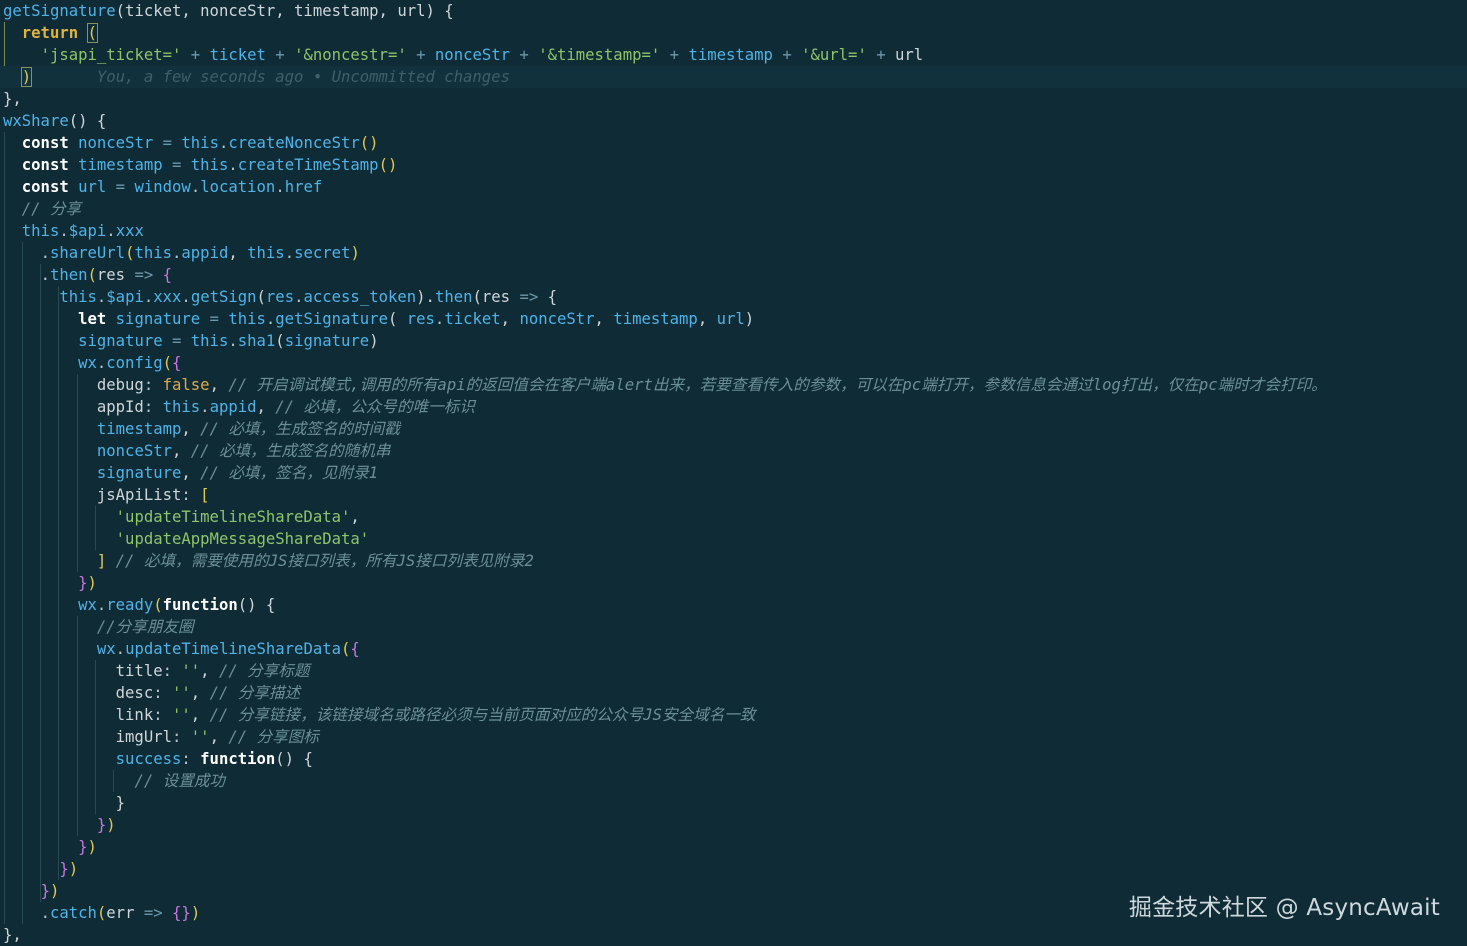 Image resolution: width=1467 pixels, height=946 pixels. I want to click on code-line: .then(res => {, so click(87, 275).